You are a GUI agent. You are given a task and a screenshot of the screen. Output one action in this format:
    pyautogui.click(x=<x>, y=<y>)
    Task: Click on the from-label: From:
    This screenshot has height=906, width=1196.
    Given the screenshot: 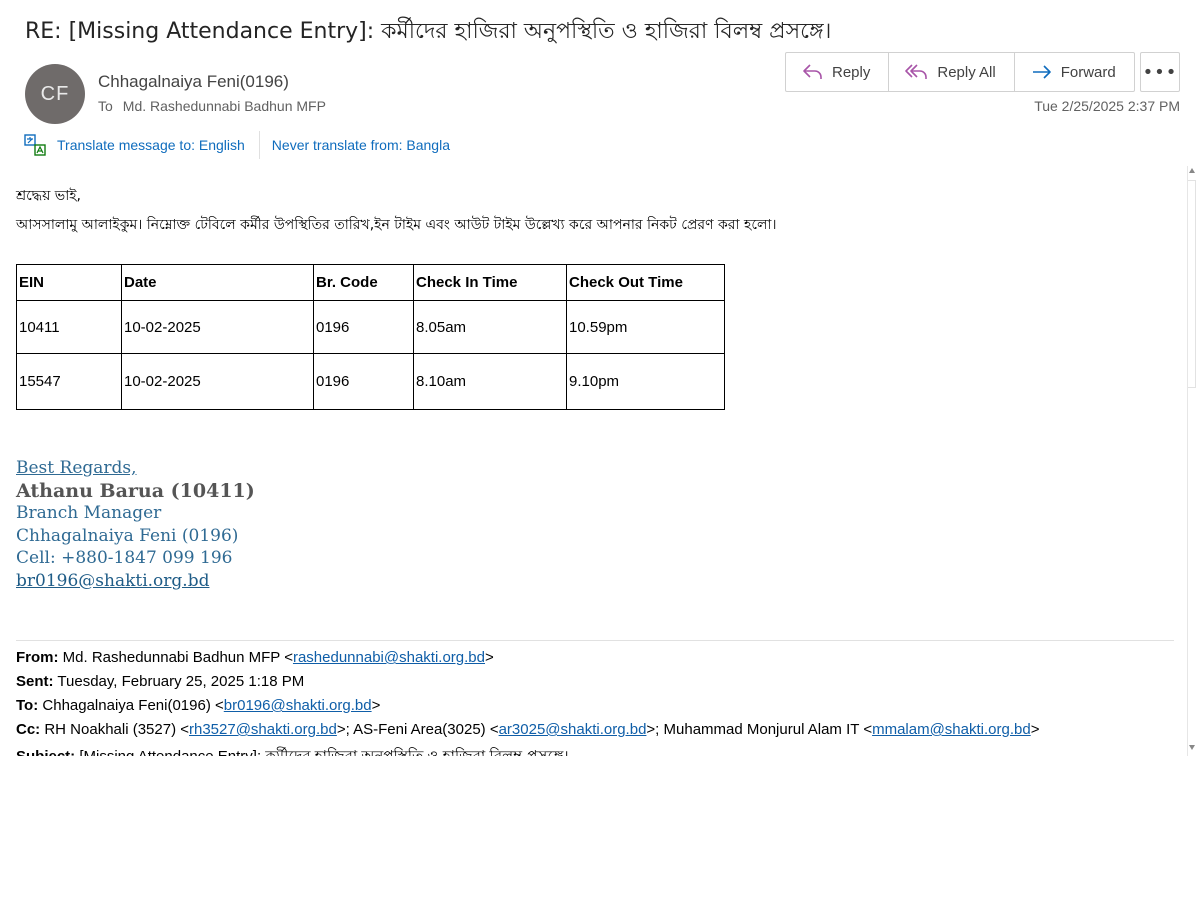 What is the action you would take?
    pyautogui.click(x=37, y=657)
    